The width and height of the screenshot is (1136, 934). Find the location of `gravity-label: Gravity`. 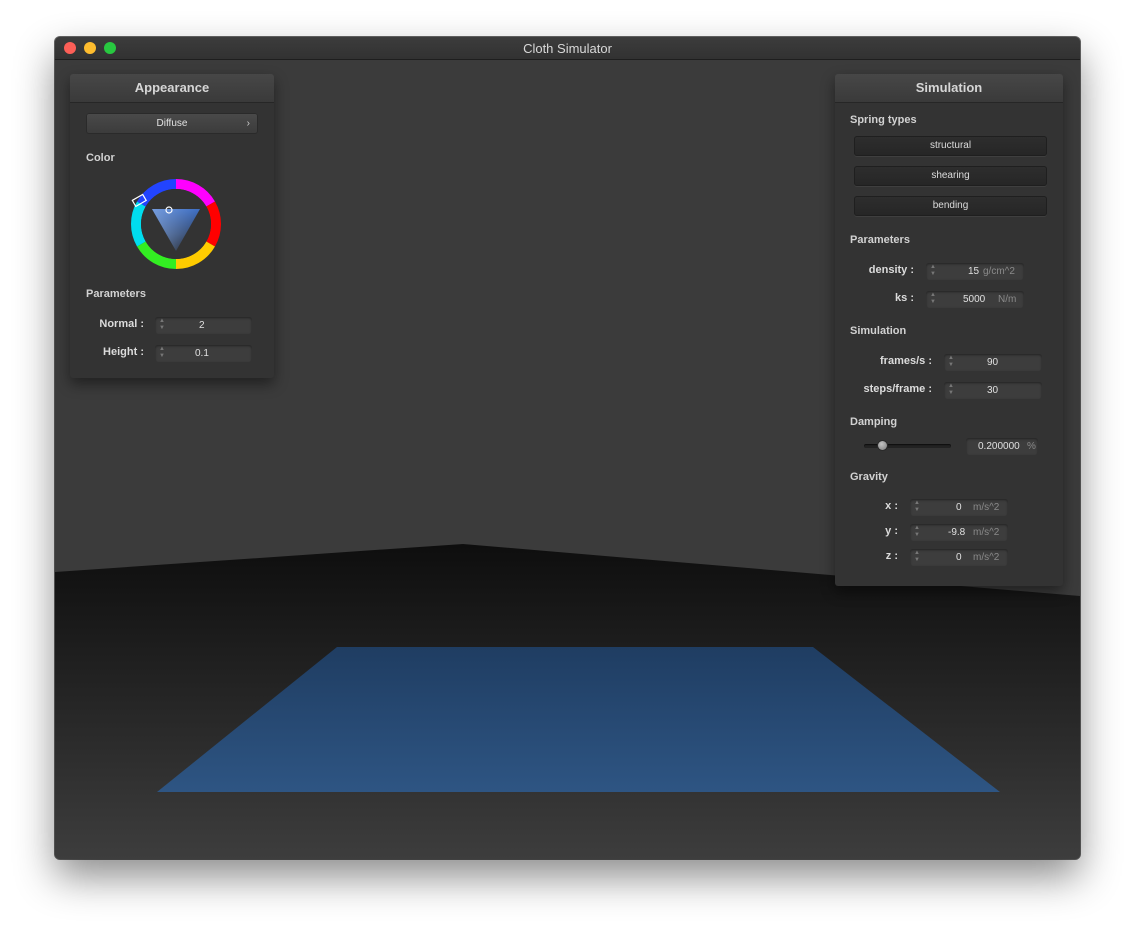

gravity-label: Gravity is located at coordinates (869, 477).